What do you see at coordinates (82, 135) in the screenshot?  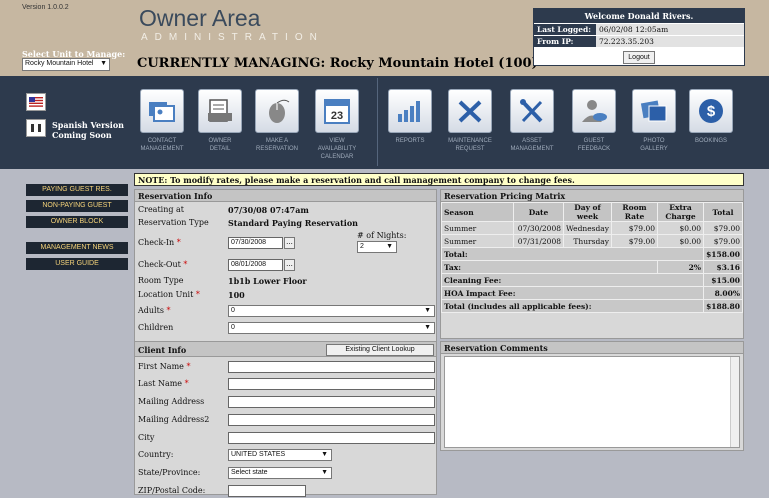 I see `coming-soon-text: Coming Soon` at bounding box center [82, 135].